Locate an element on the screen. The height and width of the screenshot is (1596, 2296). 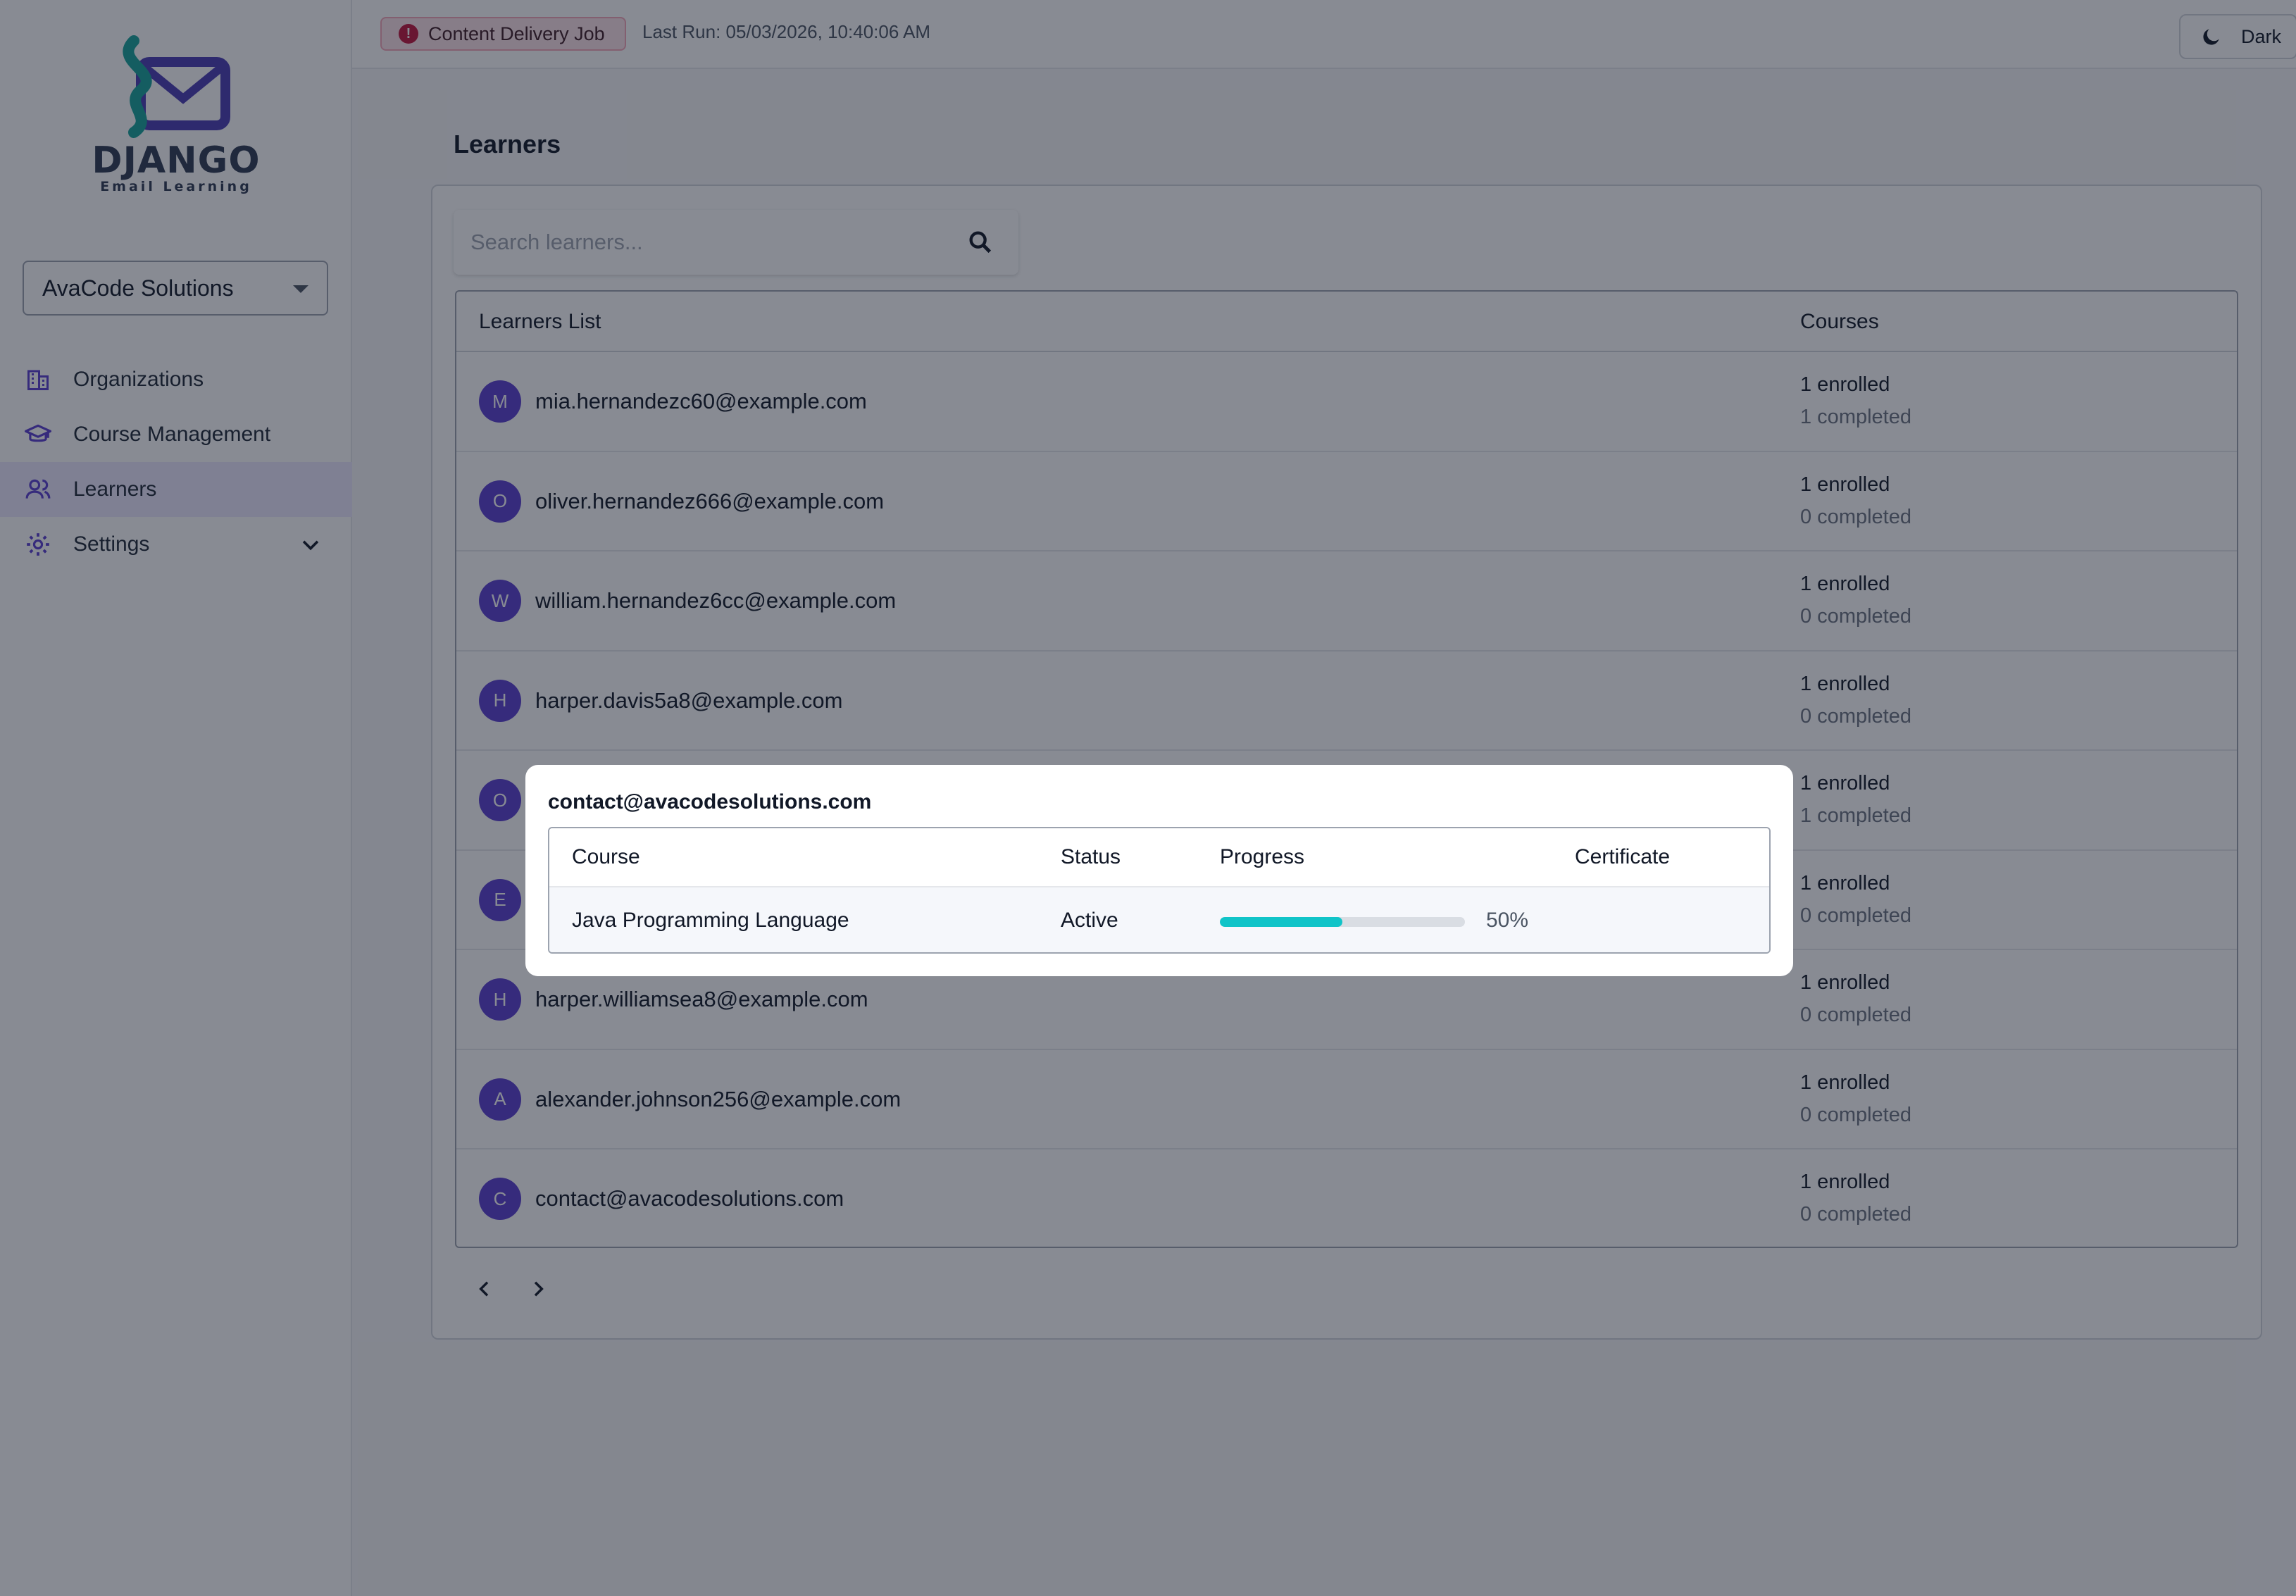
column-header-progress: Progress is located at coordinates (1262, 856).